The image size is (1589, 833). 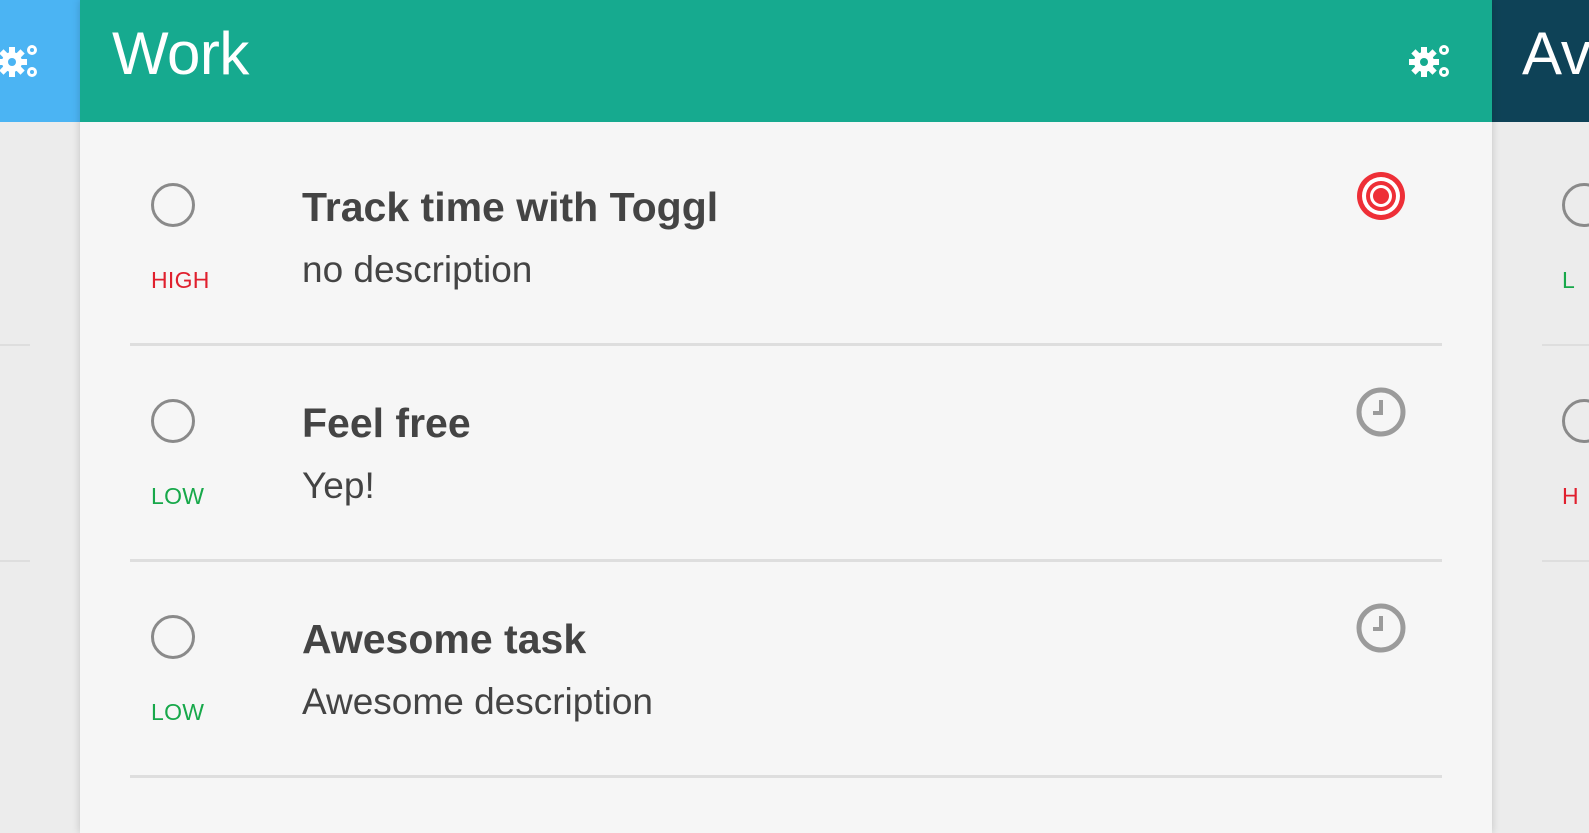 I want to click on task-description: Yep!, so click(x=338, y=485).